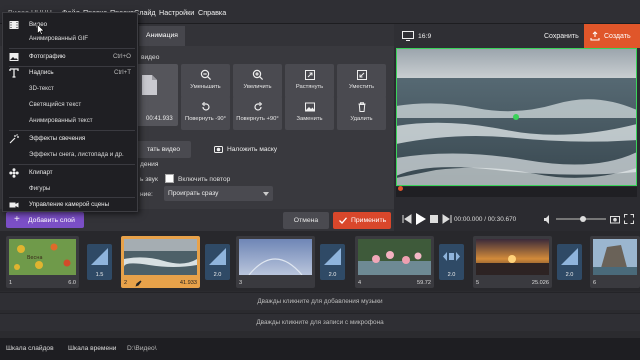 The width and height of the screenshot is (640, 360). I want to click on cancel-button: Отмена, so click(306, 220).